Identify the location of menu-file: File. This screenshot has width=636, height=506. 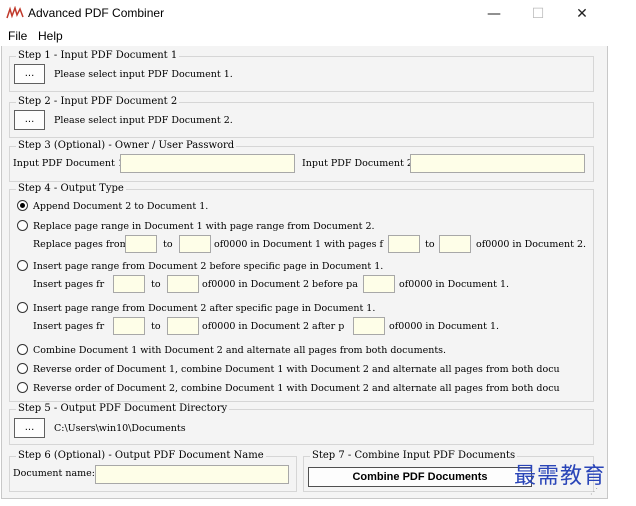
(17, 36).